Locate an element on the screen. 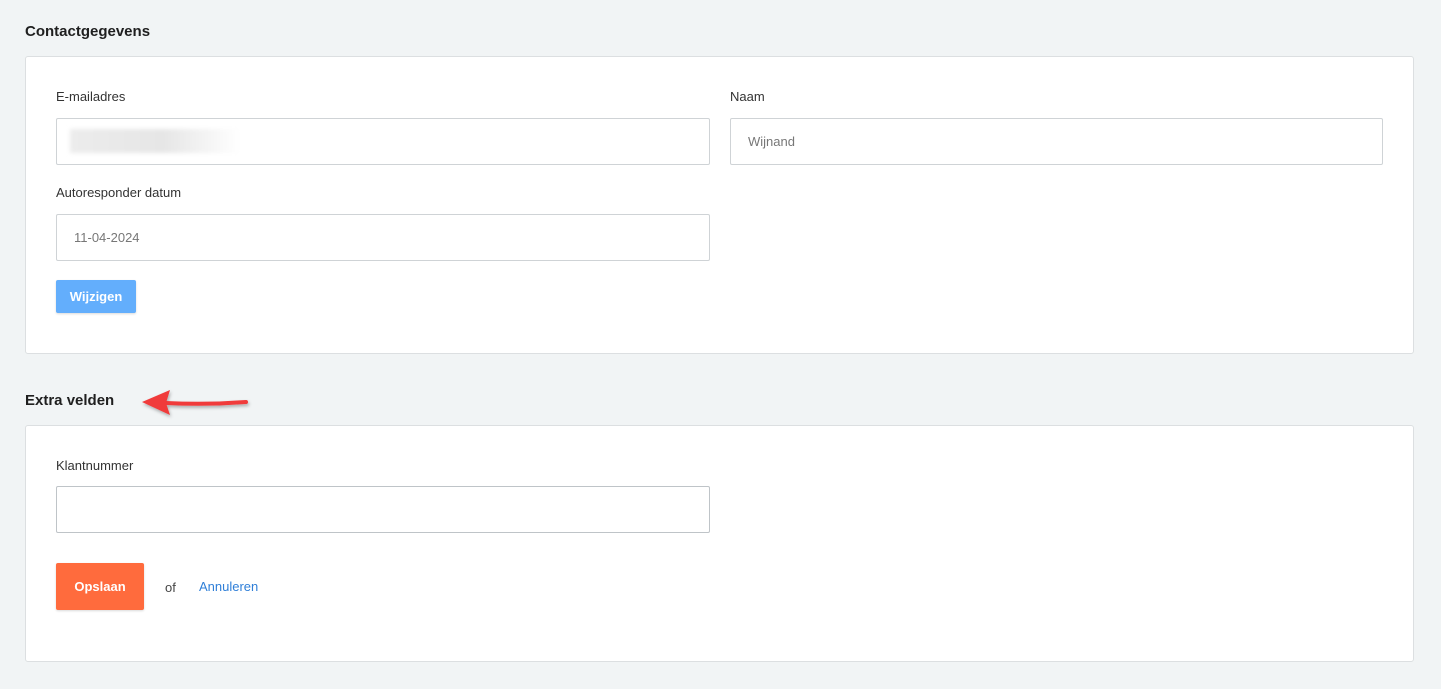  save-button: Opslaan is located at coordinates (100, 586).